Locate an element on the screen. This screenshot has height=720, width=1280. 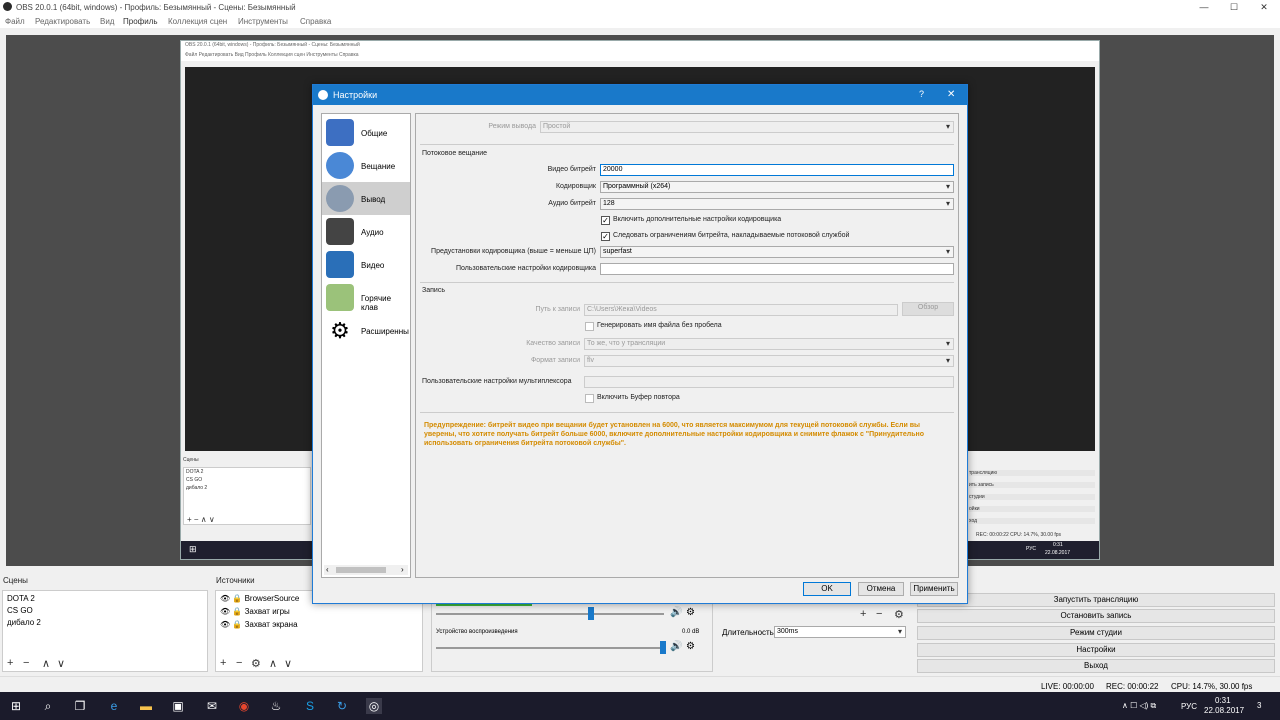
menu-profile: Профиль is located at coordinates (140, 21).